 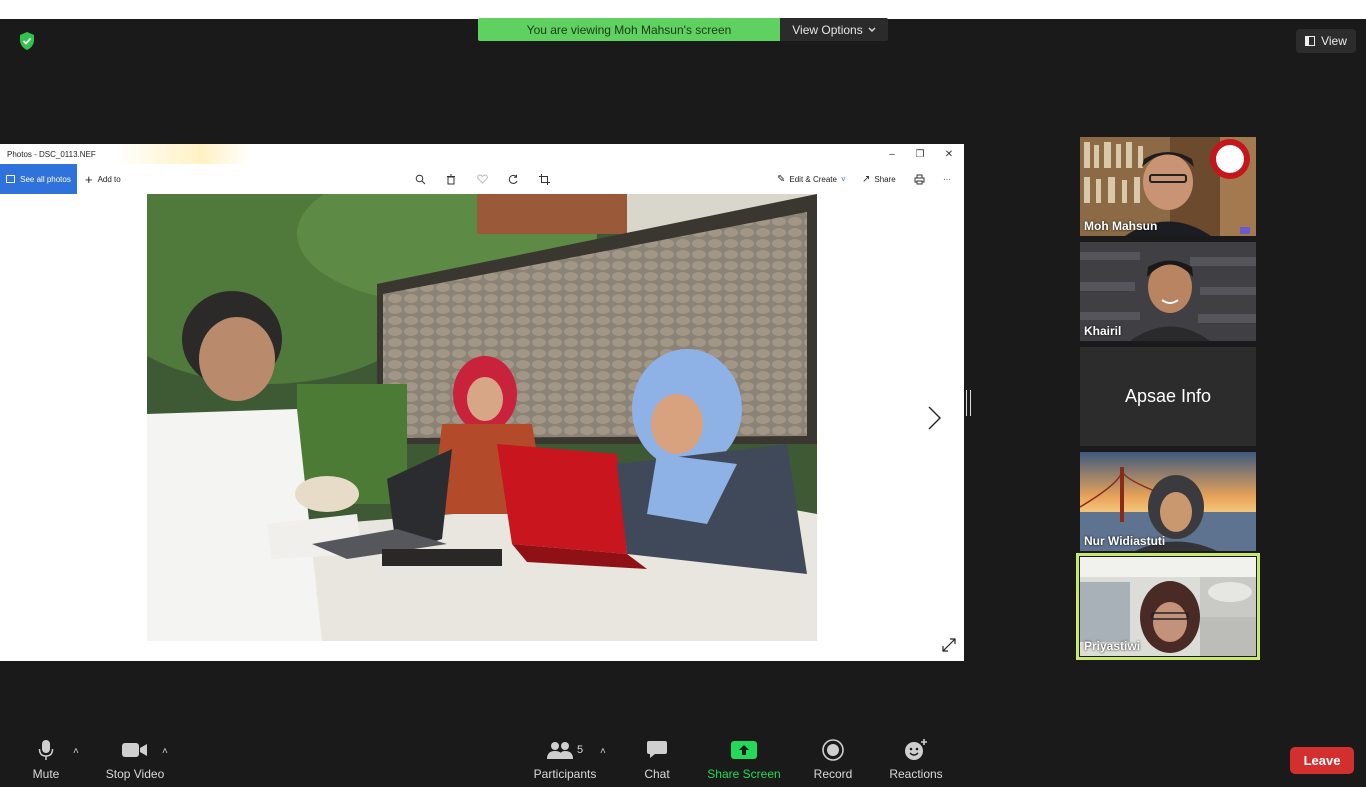 I want to click on add-to-button: + Add to, so click(x=103, y=179).